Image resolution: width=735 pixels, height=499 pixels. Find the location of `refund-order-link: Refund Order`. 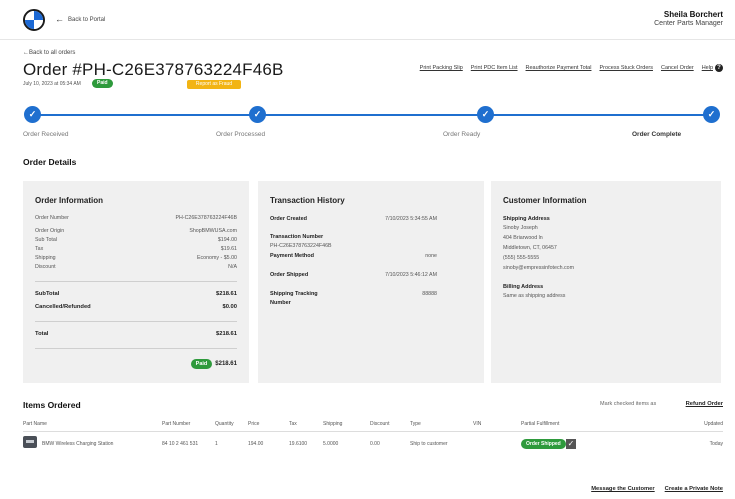

refund-order-link: Refund Order is located at coordinates (704, 404).